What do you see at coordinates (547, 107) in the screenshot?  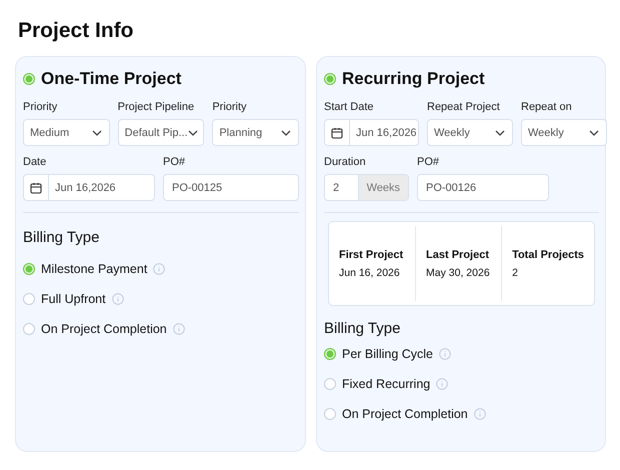 I see `field-label: Repeat on` at bounding box center [547, 107].